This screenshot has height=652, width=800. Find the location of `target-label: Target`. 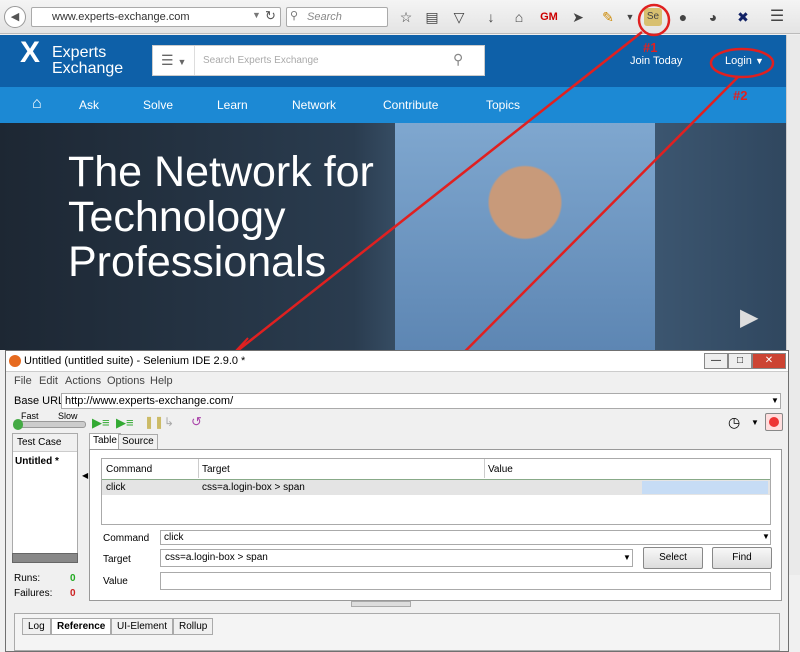

target-label: Target is located at coordinates (117, 559).